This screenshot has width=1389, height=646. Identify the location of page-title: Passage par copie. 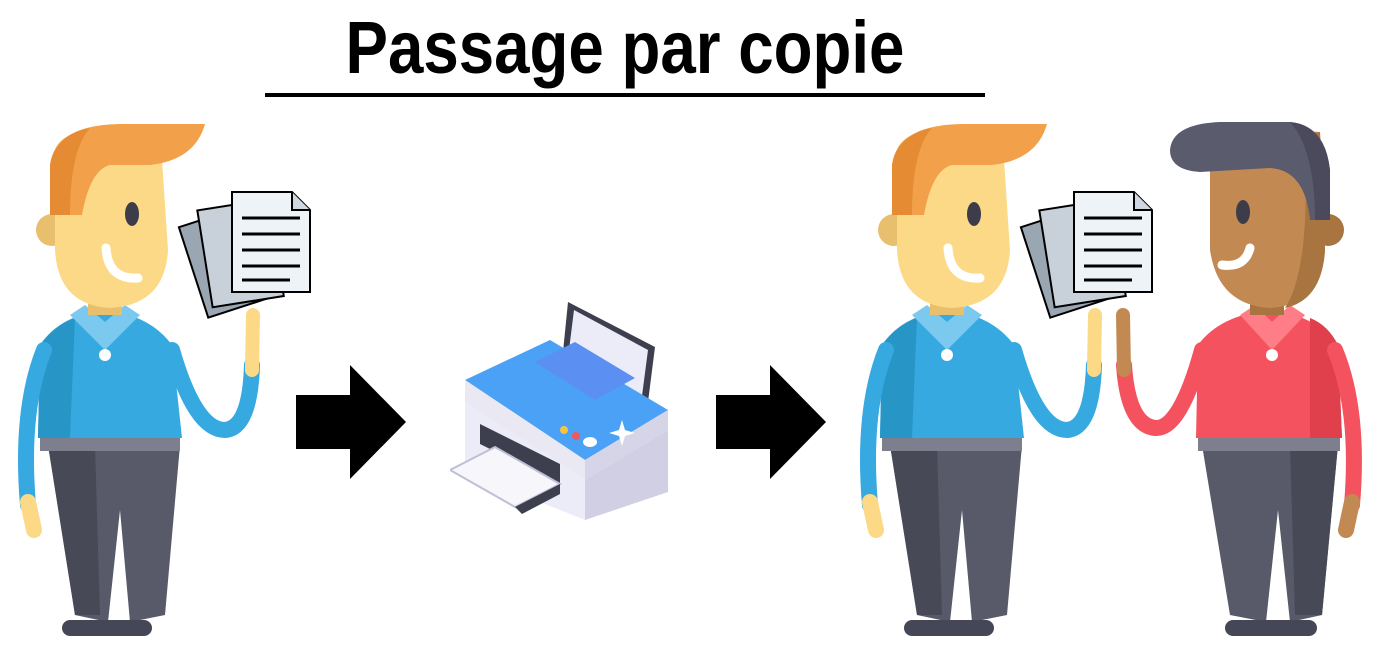
(625, 47).